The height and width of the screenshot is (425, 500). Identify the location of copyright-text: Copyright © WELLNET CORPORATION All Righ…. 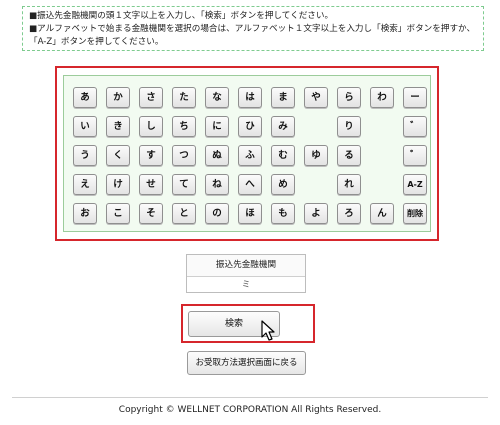
(250, 410).